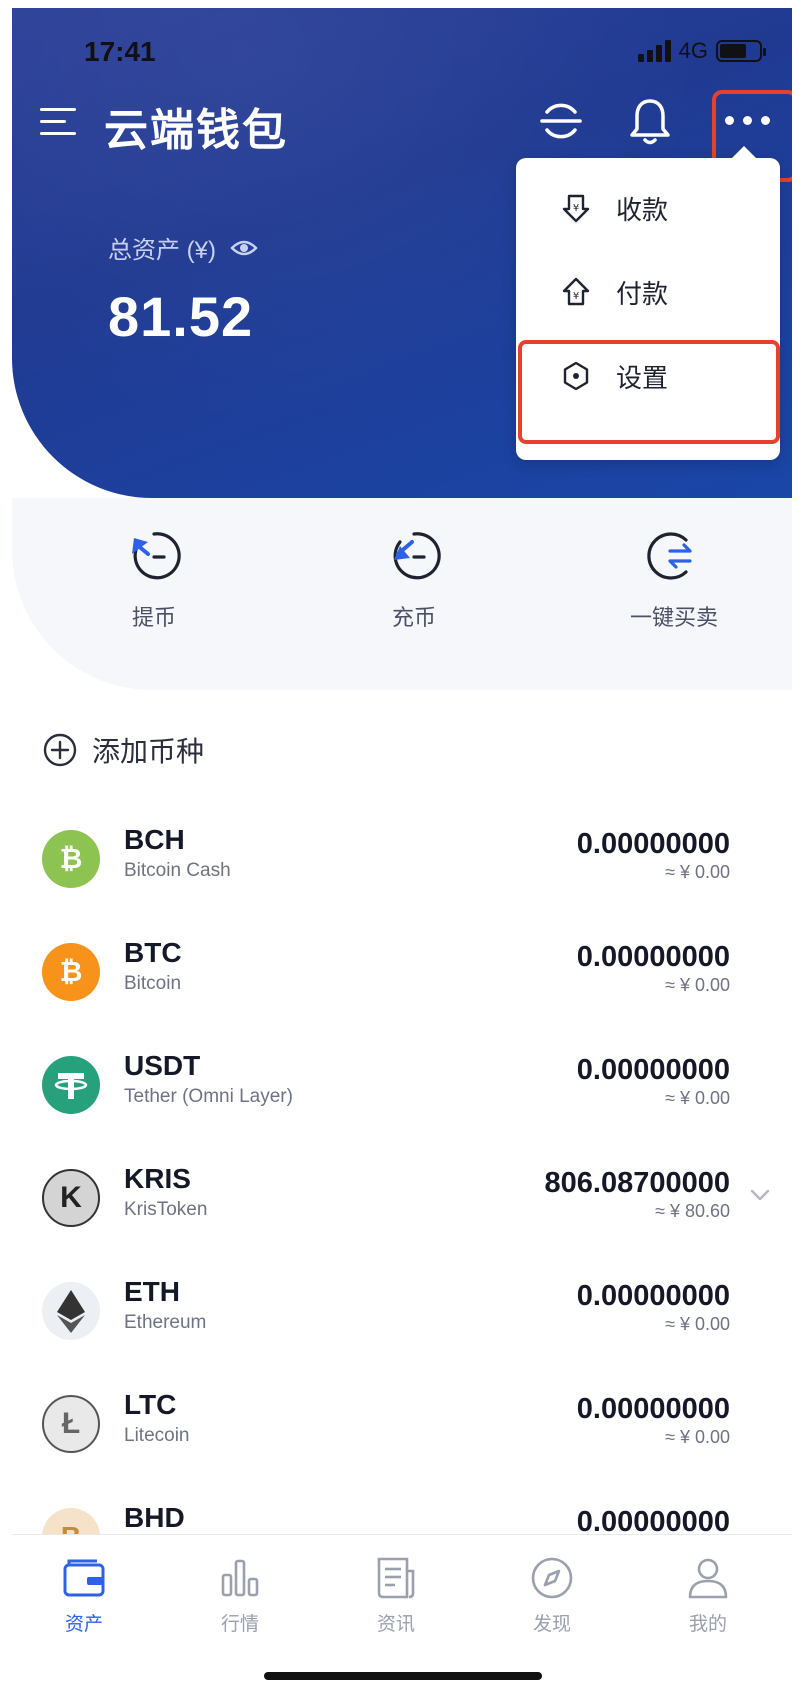 Image resolution: width=810 pixels, height=1692 pixels. What do you see at coordinates (71, 1198) in the screenshot?
I see `kris-logo-icon: K` at bounding box center [71, 1198].